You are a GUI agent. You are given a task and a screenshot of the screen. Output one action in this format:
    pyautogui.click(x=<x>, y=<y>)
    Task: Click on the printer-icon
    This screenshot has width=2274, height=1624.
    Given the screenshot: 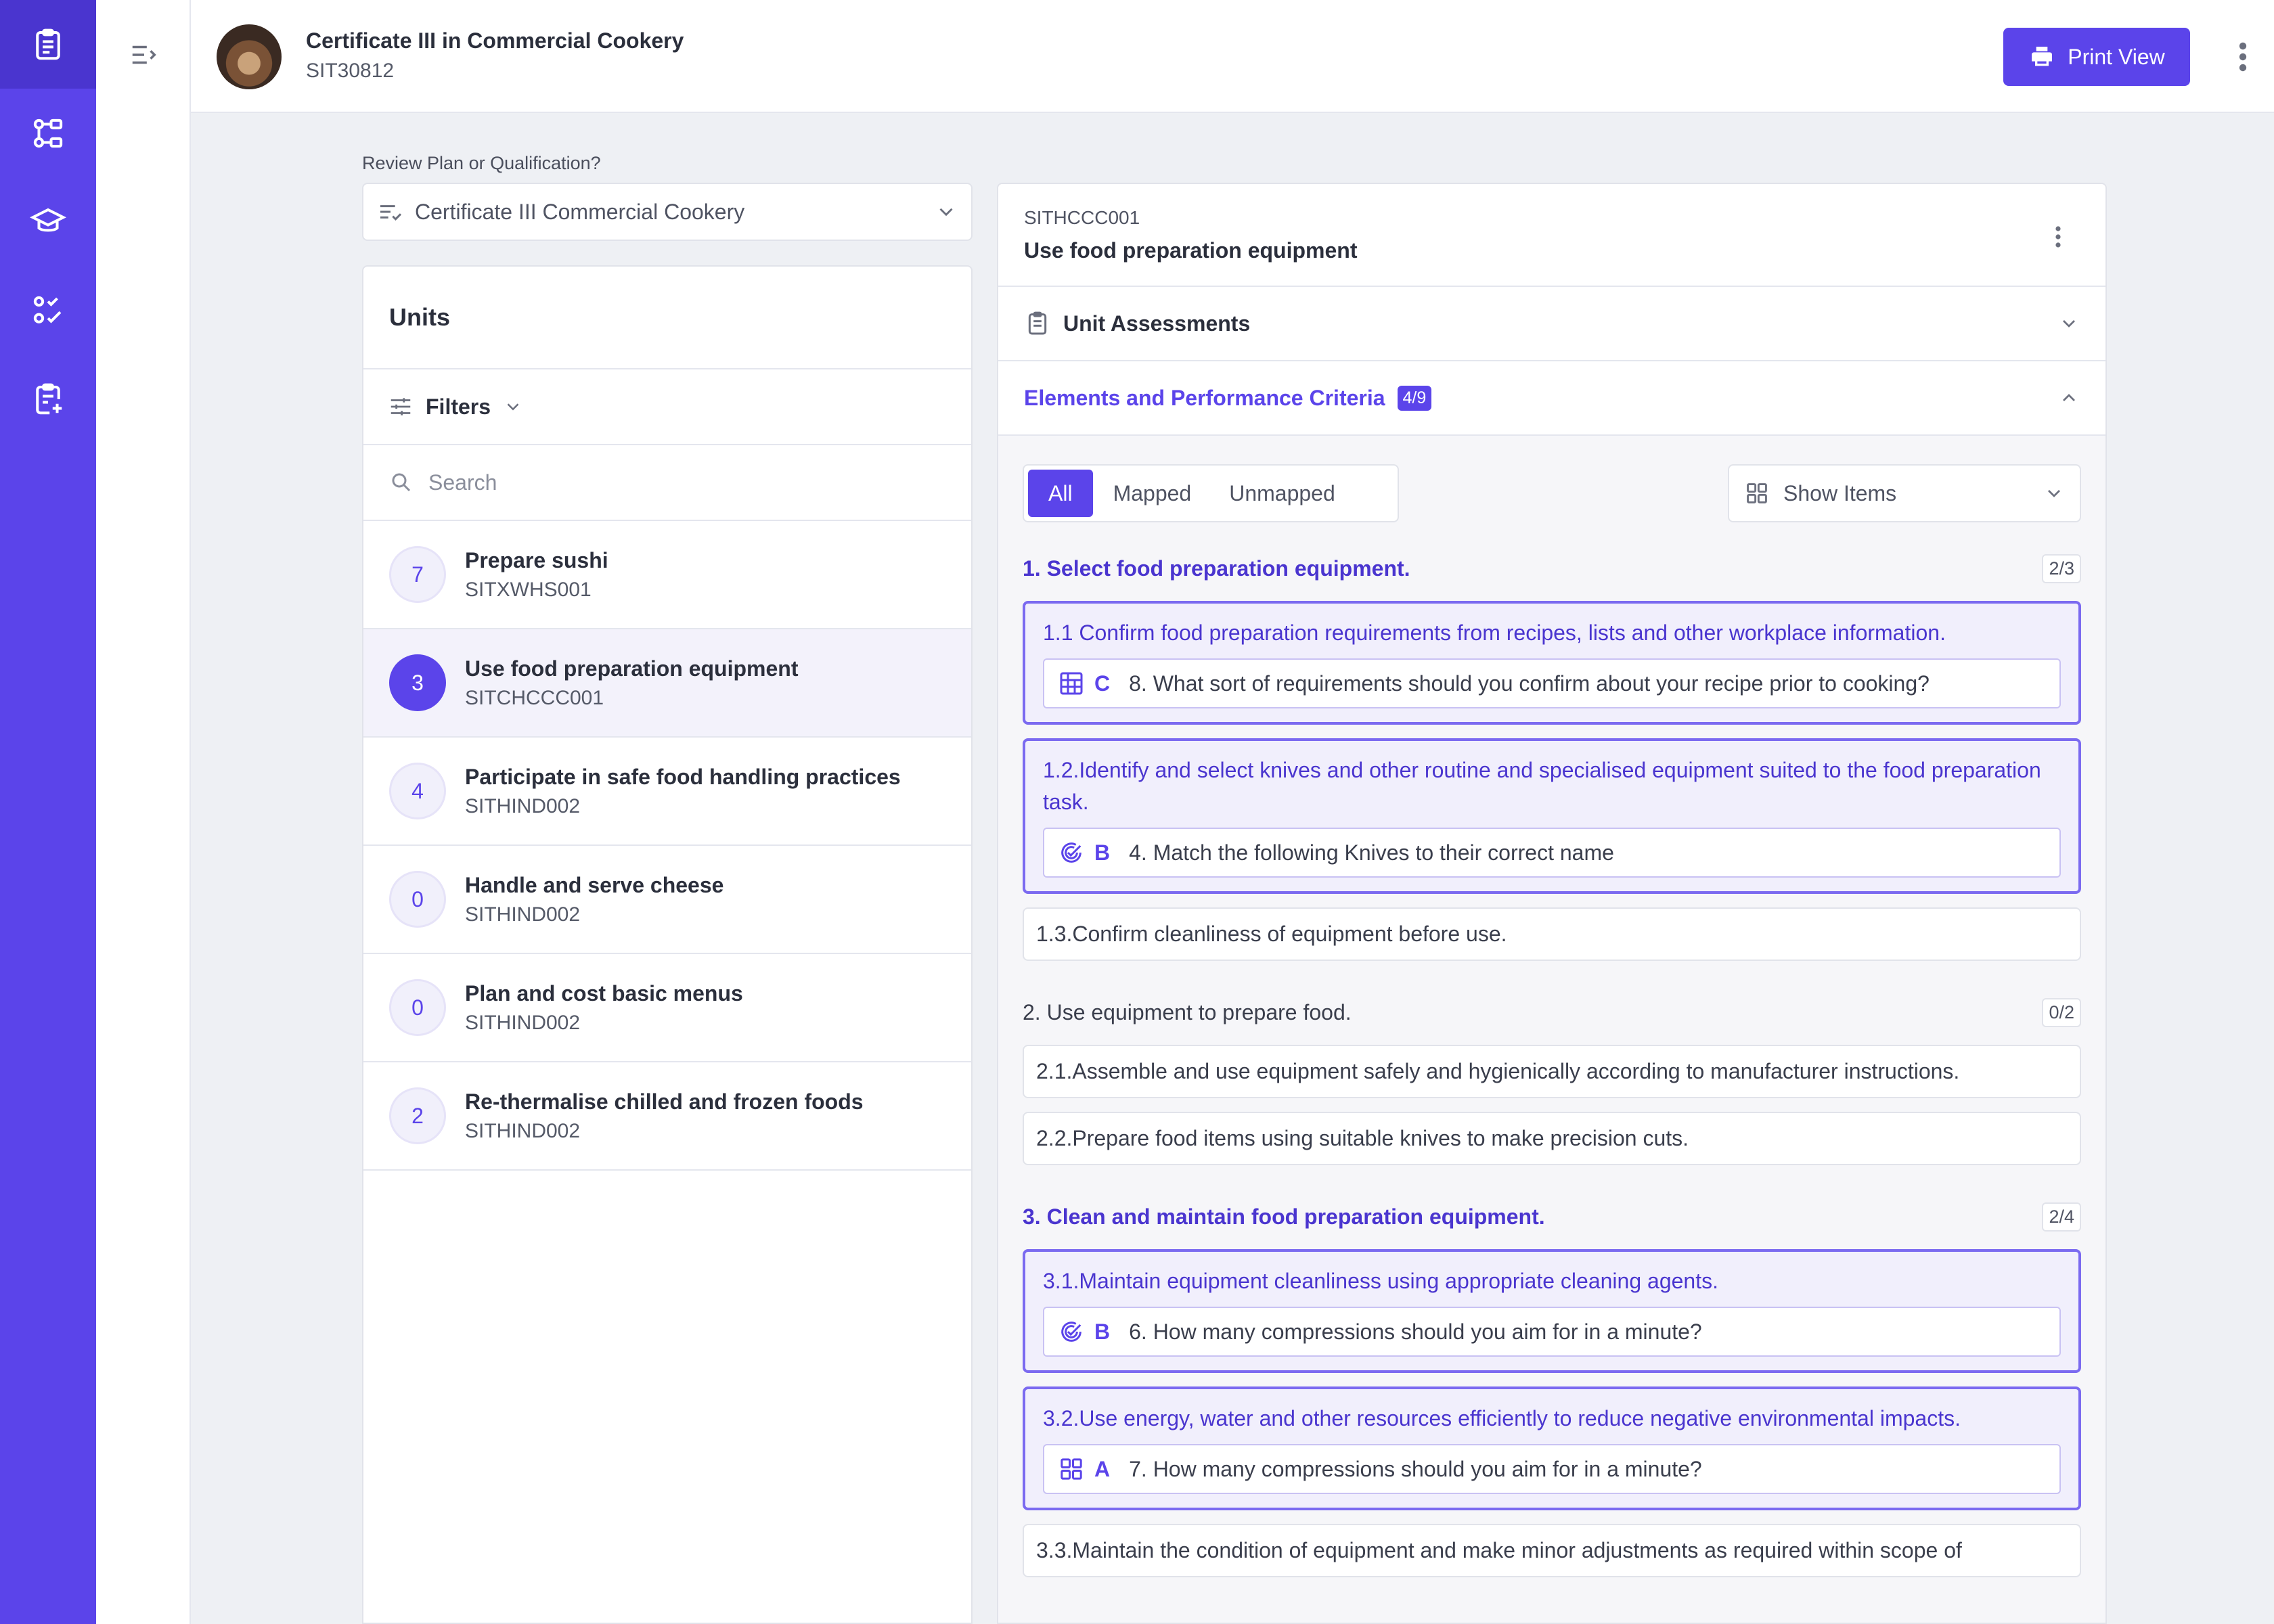 What is the action you would take?
    pyautogui.click(x=2043, y=56)
    